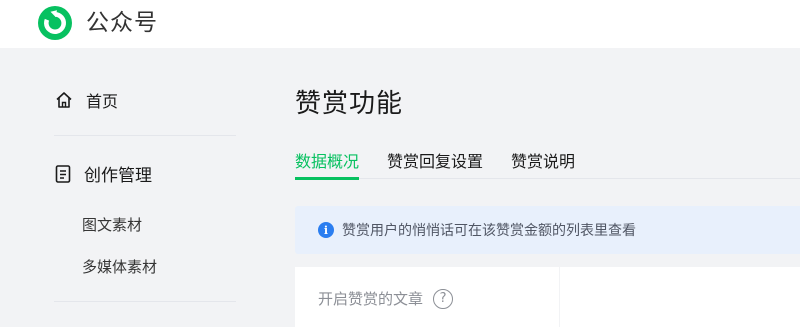 This screenshot has height=327, width=800. What do you see at coordinates (443, 298) in the screenshot?
I see `question-circle-icon: ?` at bounding box center [443, 298].